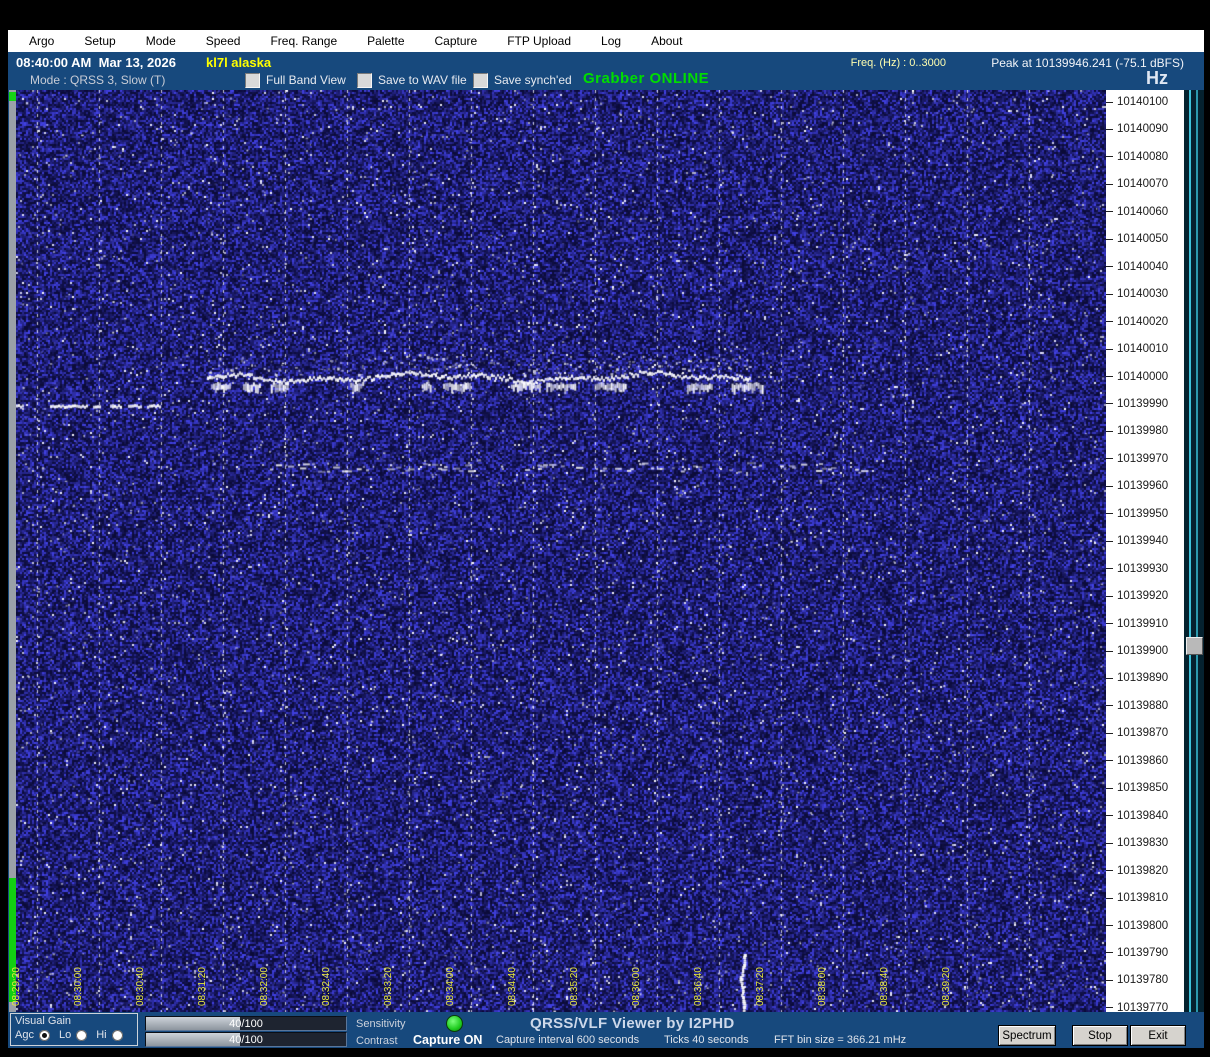 Image resolution: width=1210 pixels, height=1057 pixels. What do you see at coordinates (1157, 78) in the screenshot?
I see `hz-unit-label: Hz` at bounding box center [1157, 78].